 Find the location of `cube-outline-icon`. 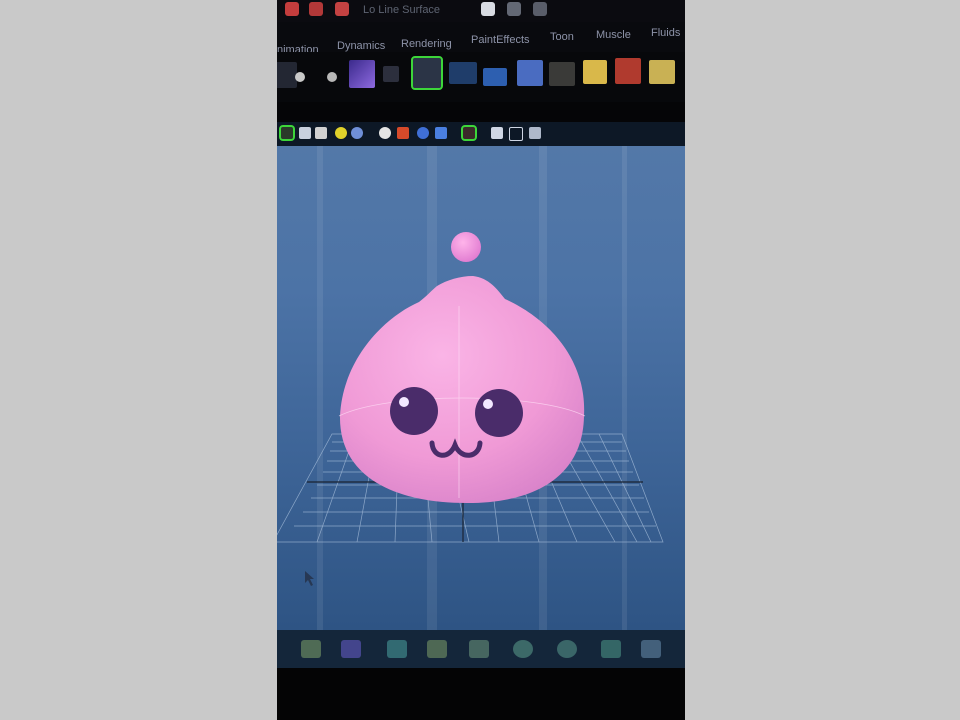

cube-outline-icon is located at coordinates (497, 133).